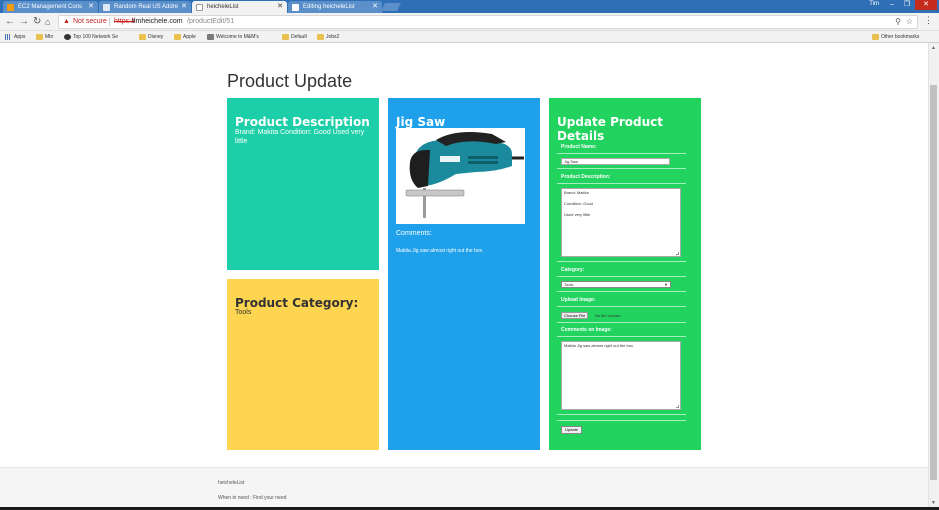 The height and width of the screenshot is (510, 939). I want to click on item-name: Jig Saw, so click(421, 122).